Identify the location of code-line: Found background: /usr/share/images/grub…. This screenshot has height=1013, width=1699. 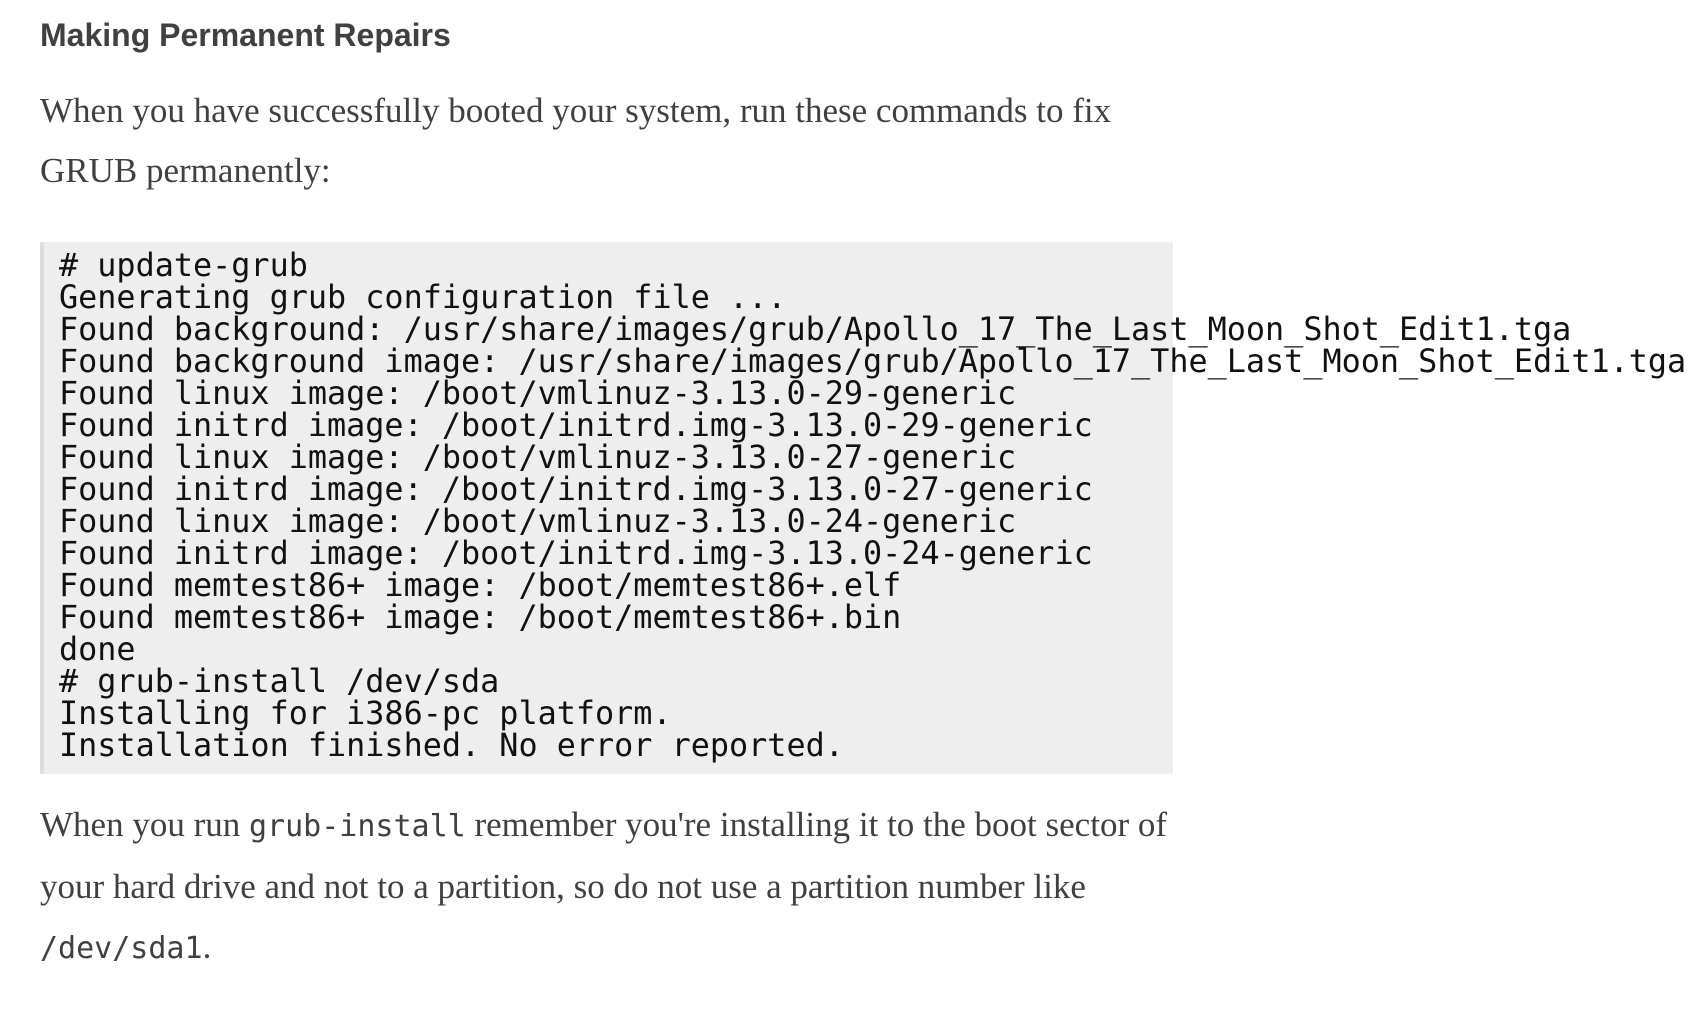
(815, 329).